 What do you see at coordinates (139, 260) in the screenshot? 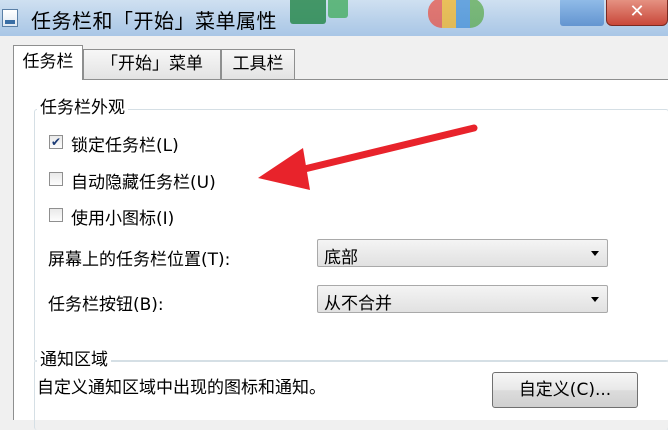
I see `taskbar-position-label: 屏幕上的任务栏位置(T):` at bounding box center [139, 260].